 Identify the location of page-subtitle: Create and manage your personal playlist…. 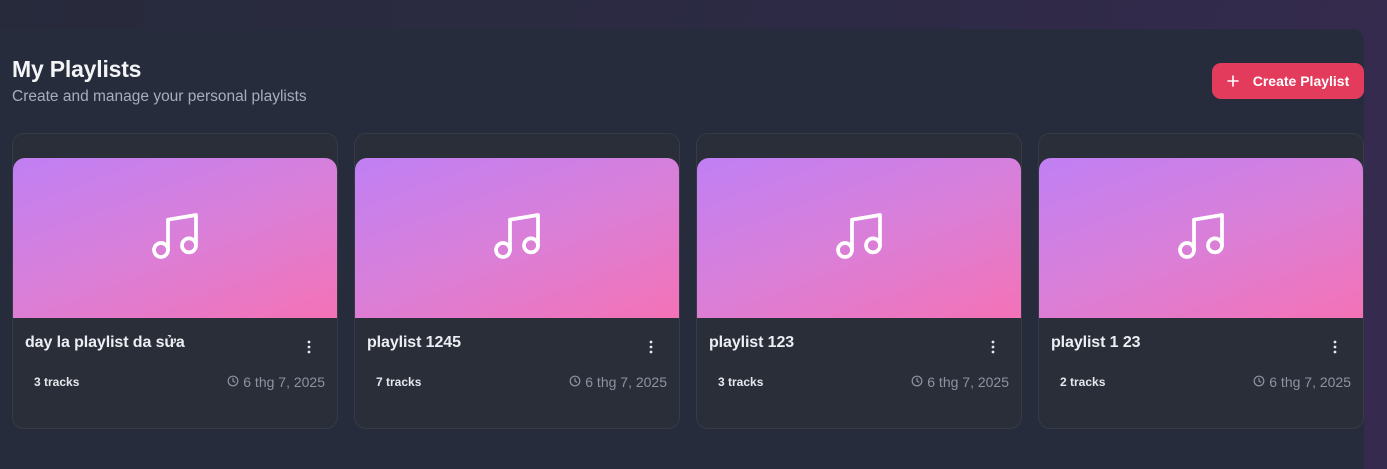
(159, 96).